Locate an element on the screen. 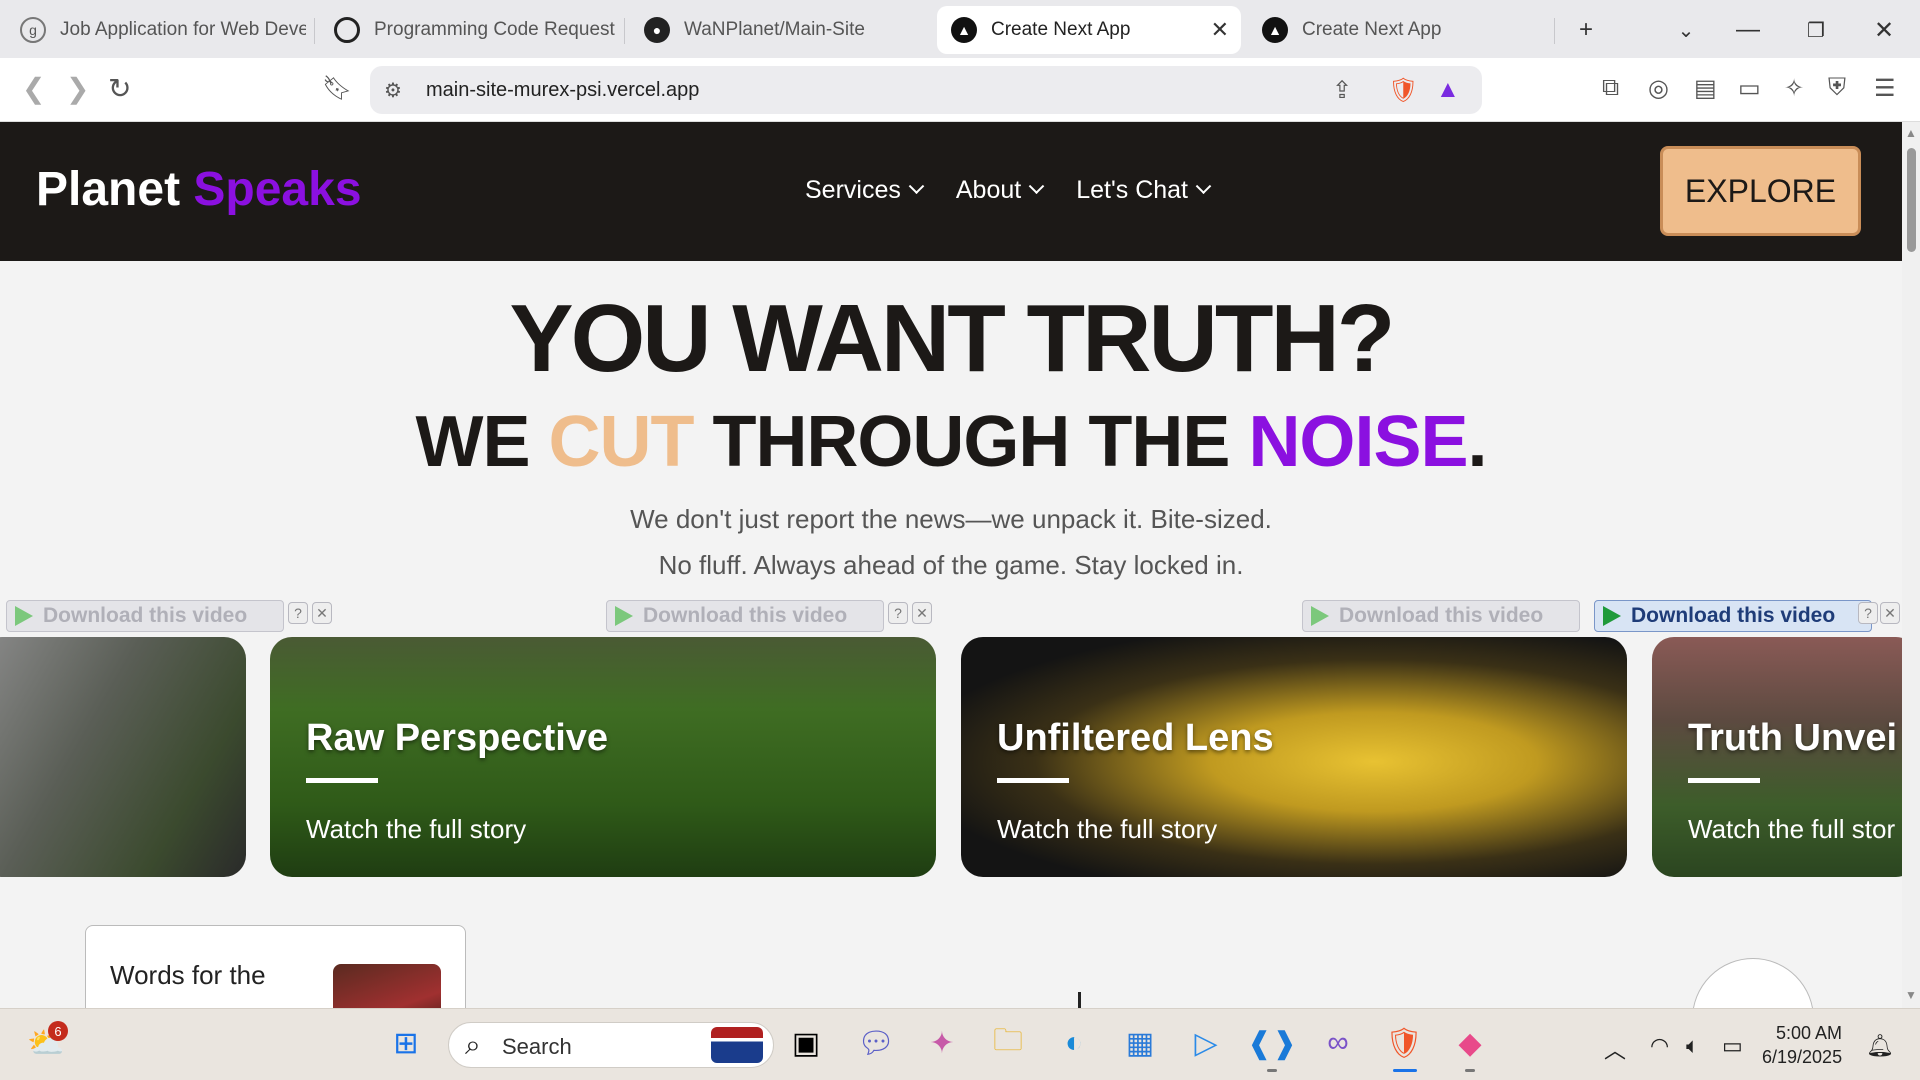  visual-studio-icon: ∞ is located at coordinates (1338, 1043).